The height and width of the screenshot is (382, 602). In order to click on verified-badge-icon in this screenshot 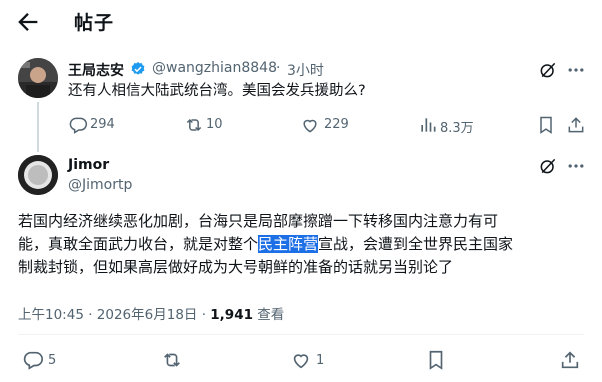, I will do `click(138, 69)`.